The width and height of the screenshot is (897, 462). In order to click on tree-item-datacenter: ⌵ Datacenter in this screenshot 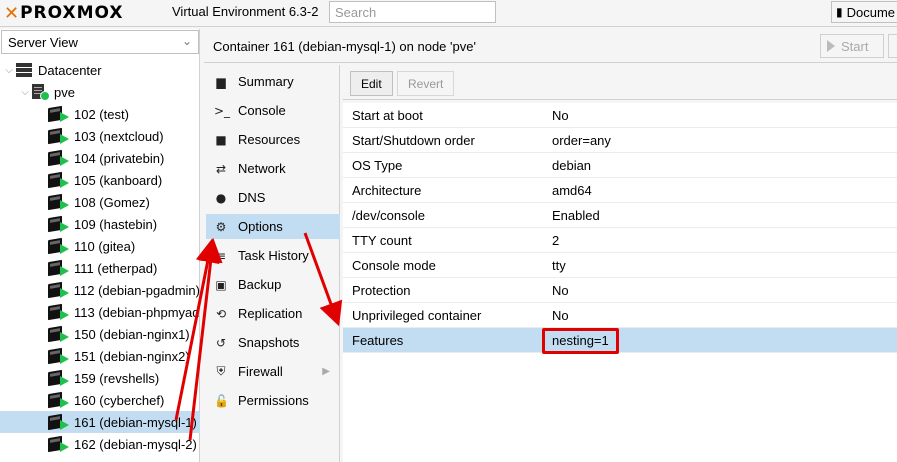, I will do `click(100, 70)`.